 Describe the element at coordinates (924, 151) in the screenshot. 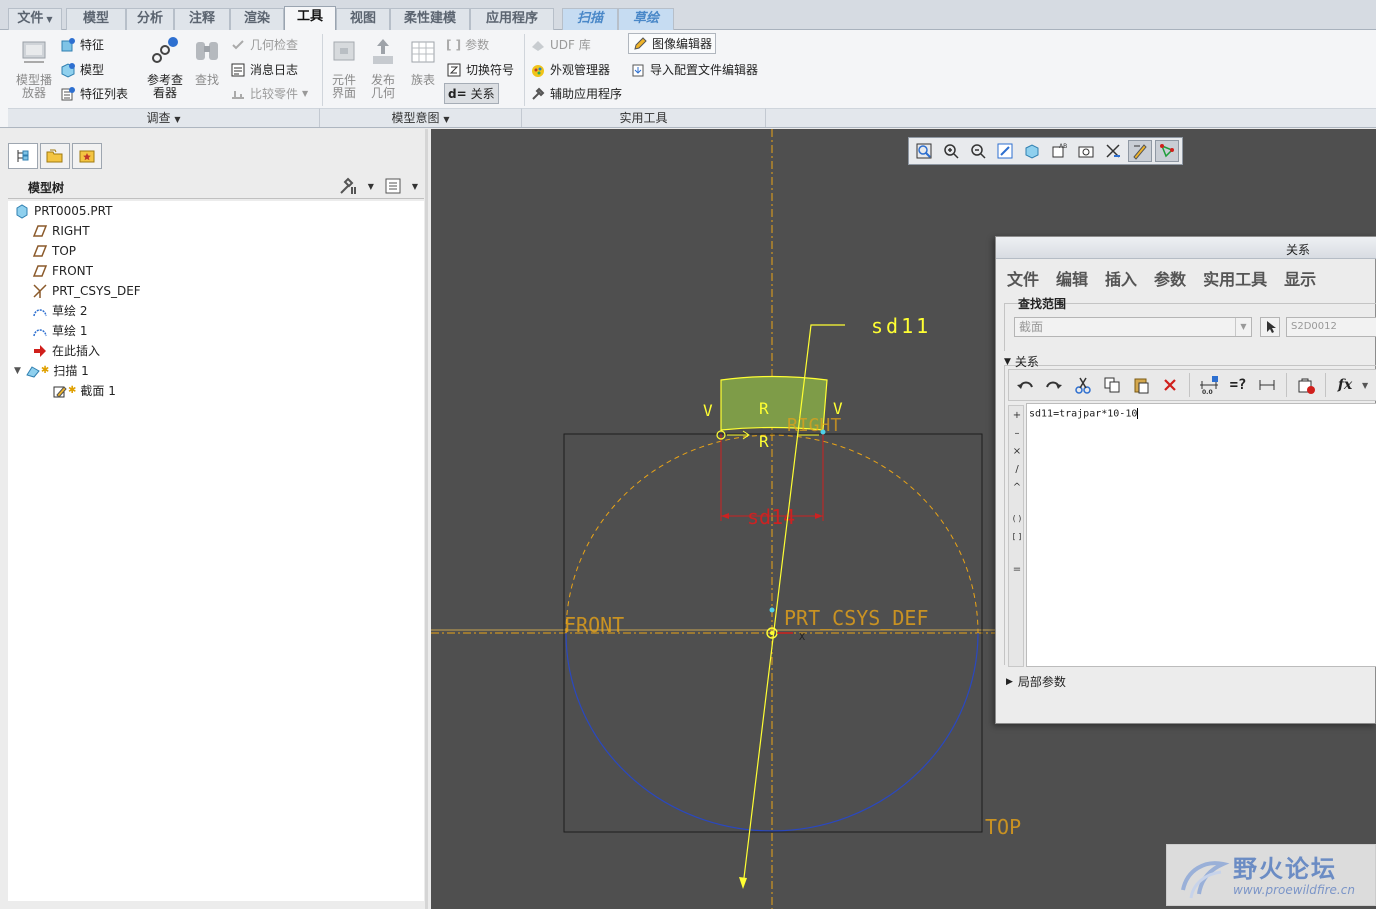

I see `refit-button` at that location.